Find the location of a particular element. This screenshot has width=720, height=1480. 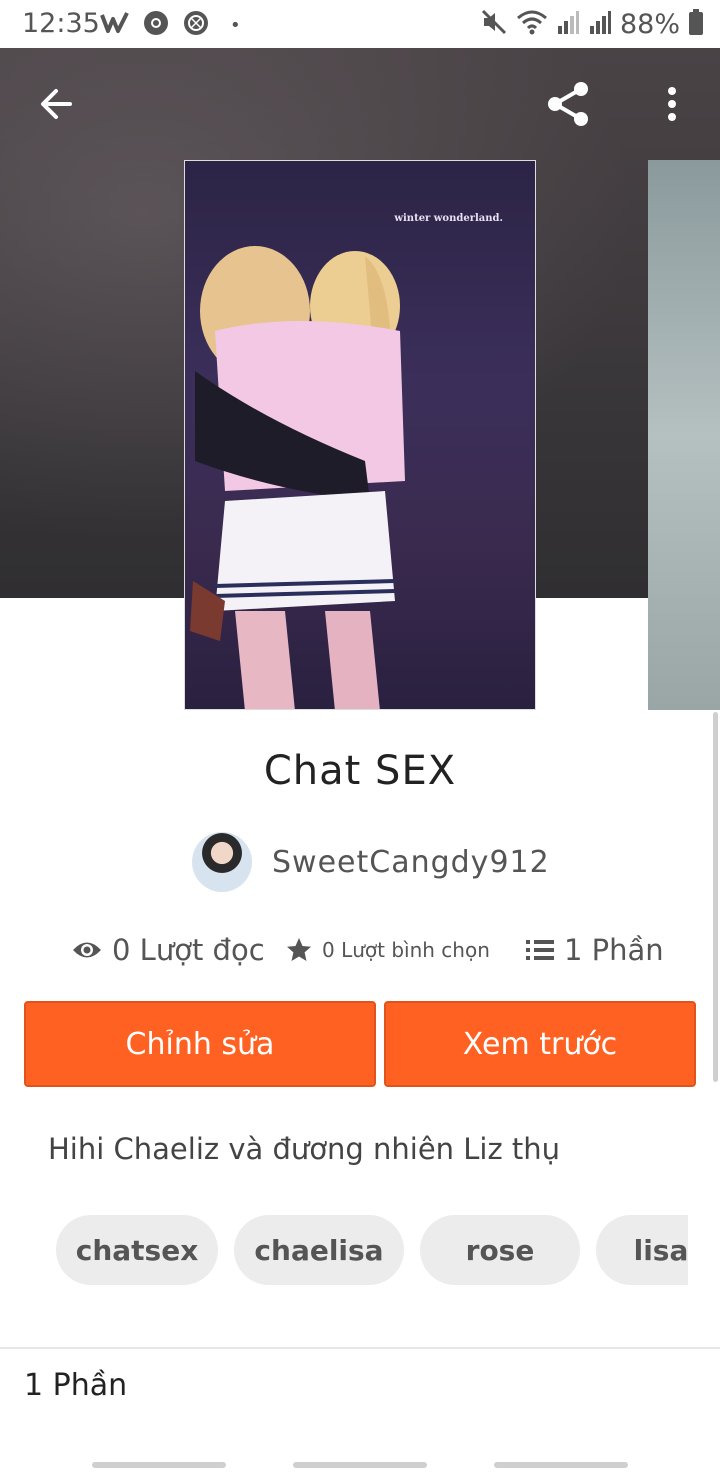

battery-percent: 88% is located at coordinates (649, 24).